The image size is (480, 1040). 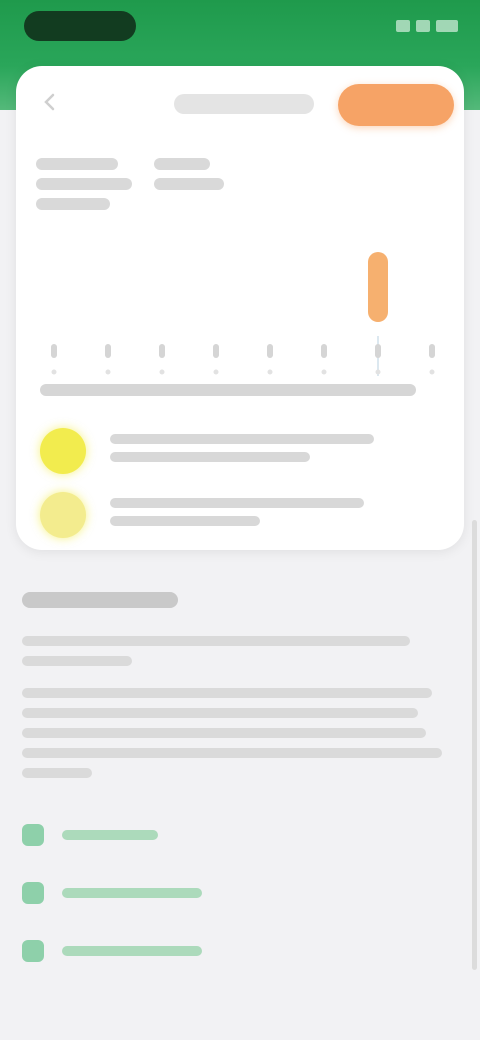 I want to click on primary-action-button, so click(x=396, y=105).